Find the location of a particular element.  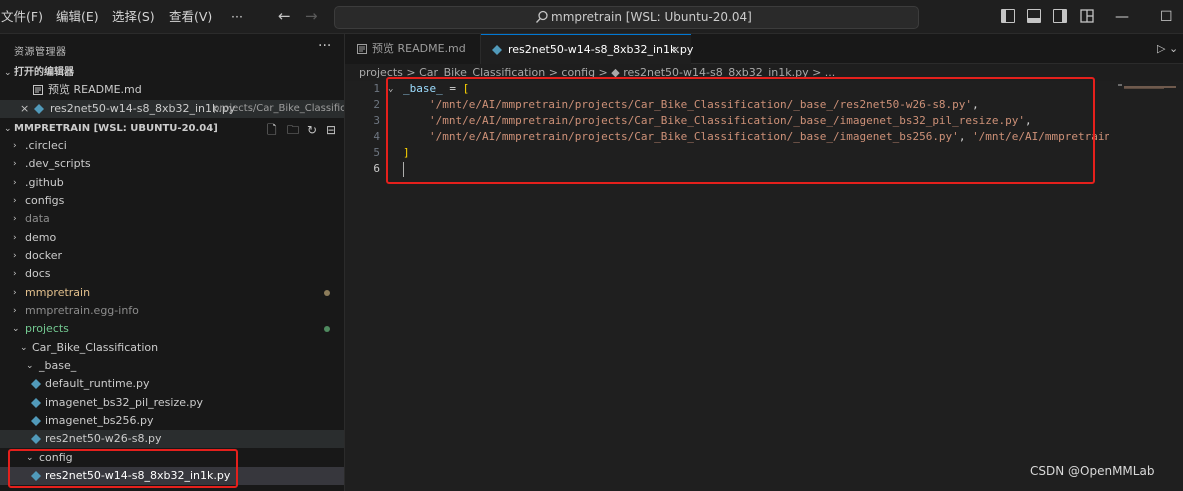

forward-arrow-icon: → is located at coordinates (311, 16).